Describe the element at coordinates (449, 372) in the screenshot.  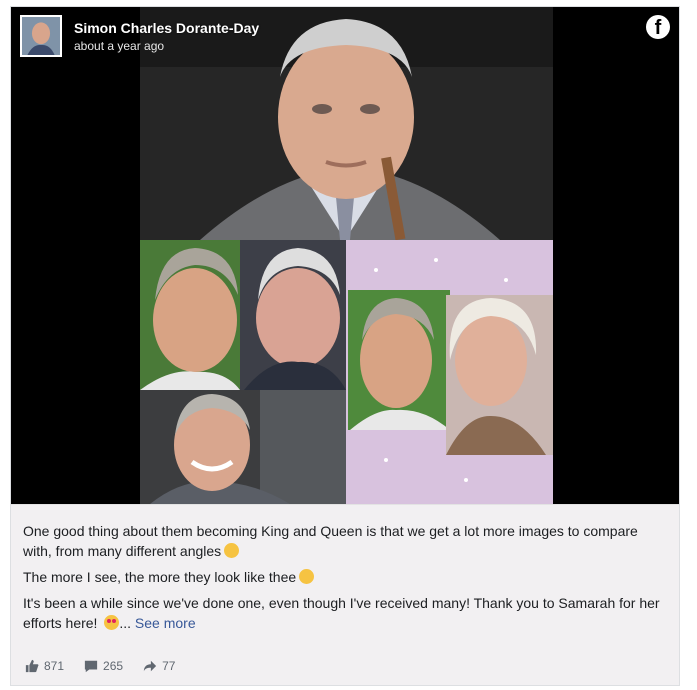
I see `photo-pair-right` at that location.